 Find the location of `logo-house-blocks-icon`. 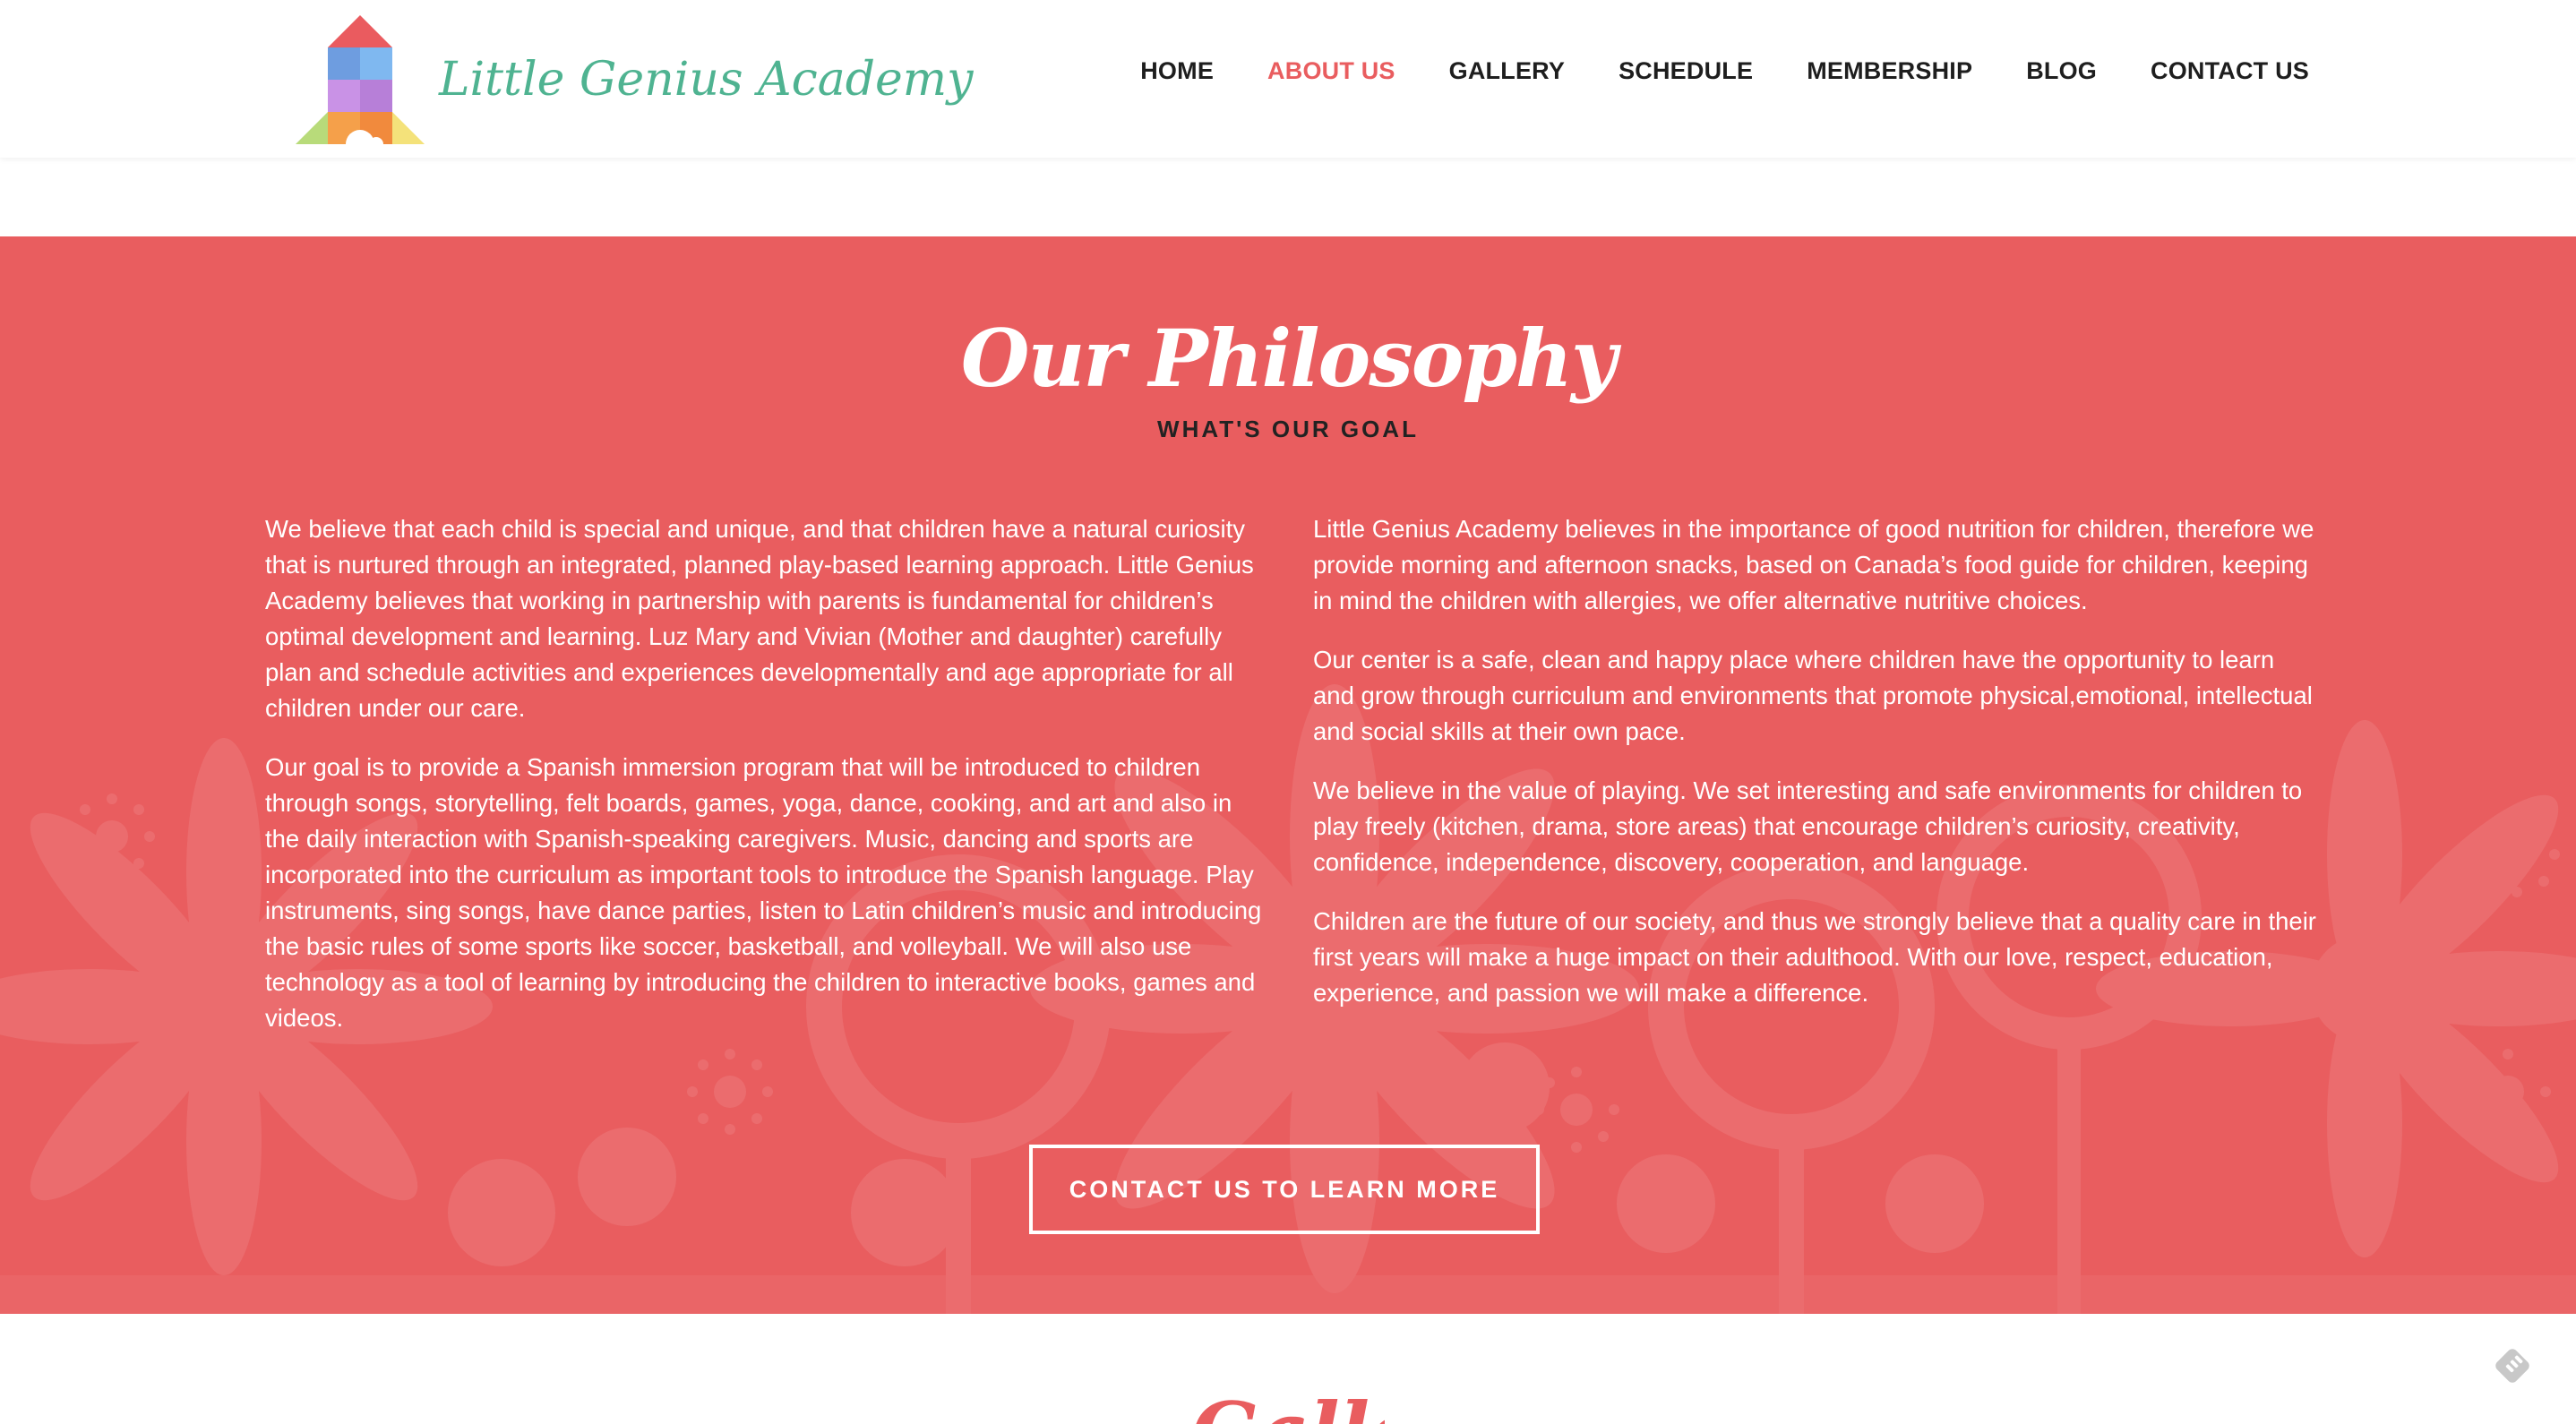

logo-house-blocks-icon is located at coordinates (360, 79).